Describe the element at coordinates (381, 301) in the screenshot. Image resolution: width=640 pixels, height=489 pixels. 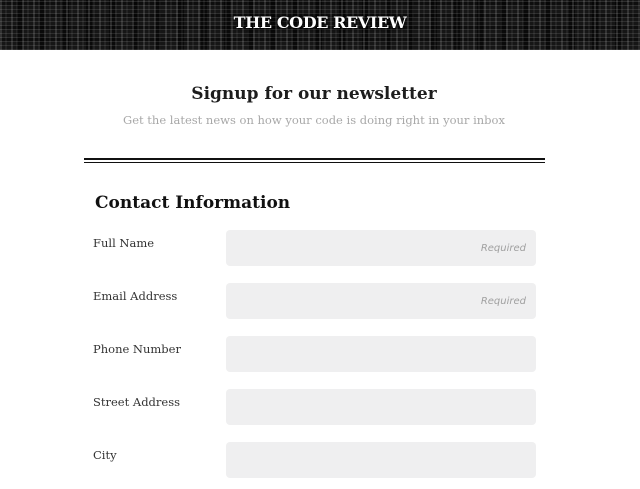
I see `email-address-input` at that location.